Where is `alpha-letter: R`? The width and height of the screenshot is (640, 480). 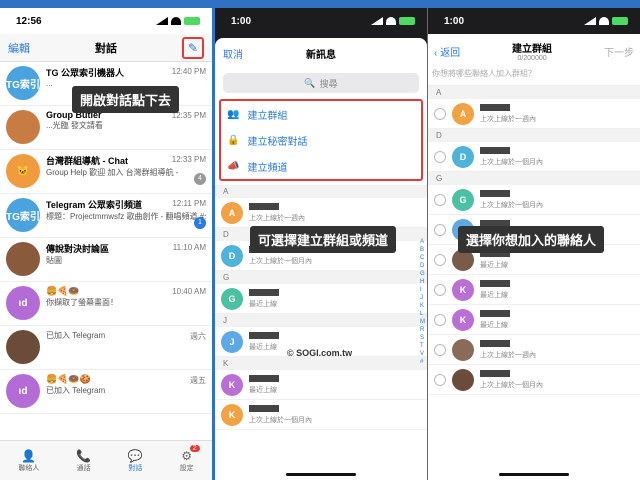 alpha-letter: R is located at coordinates (422, 330).